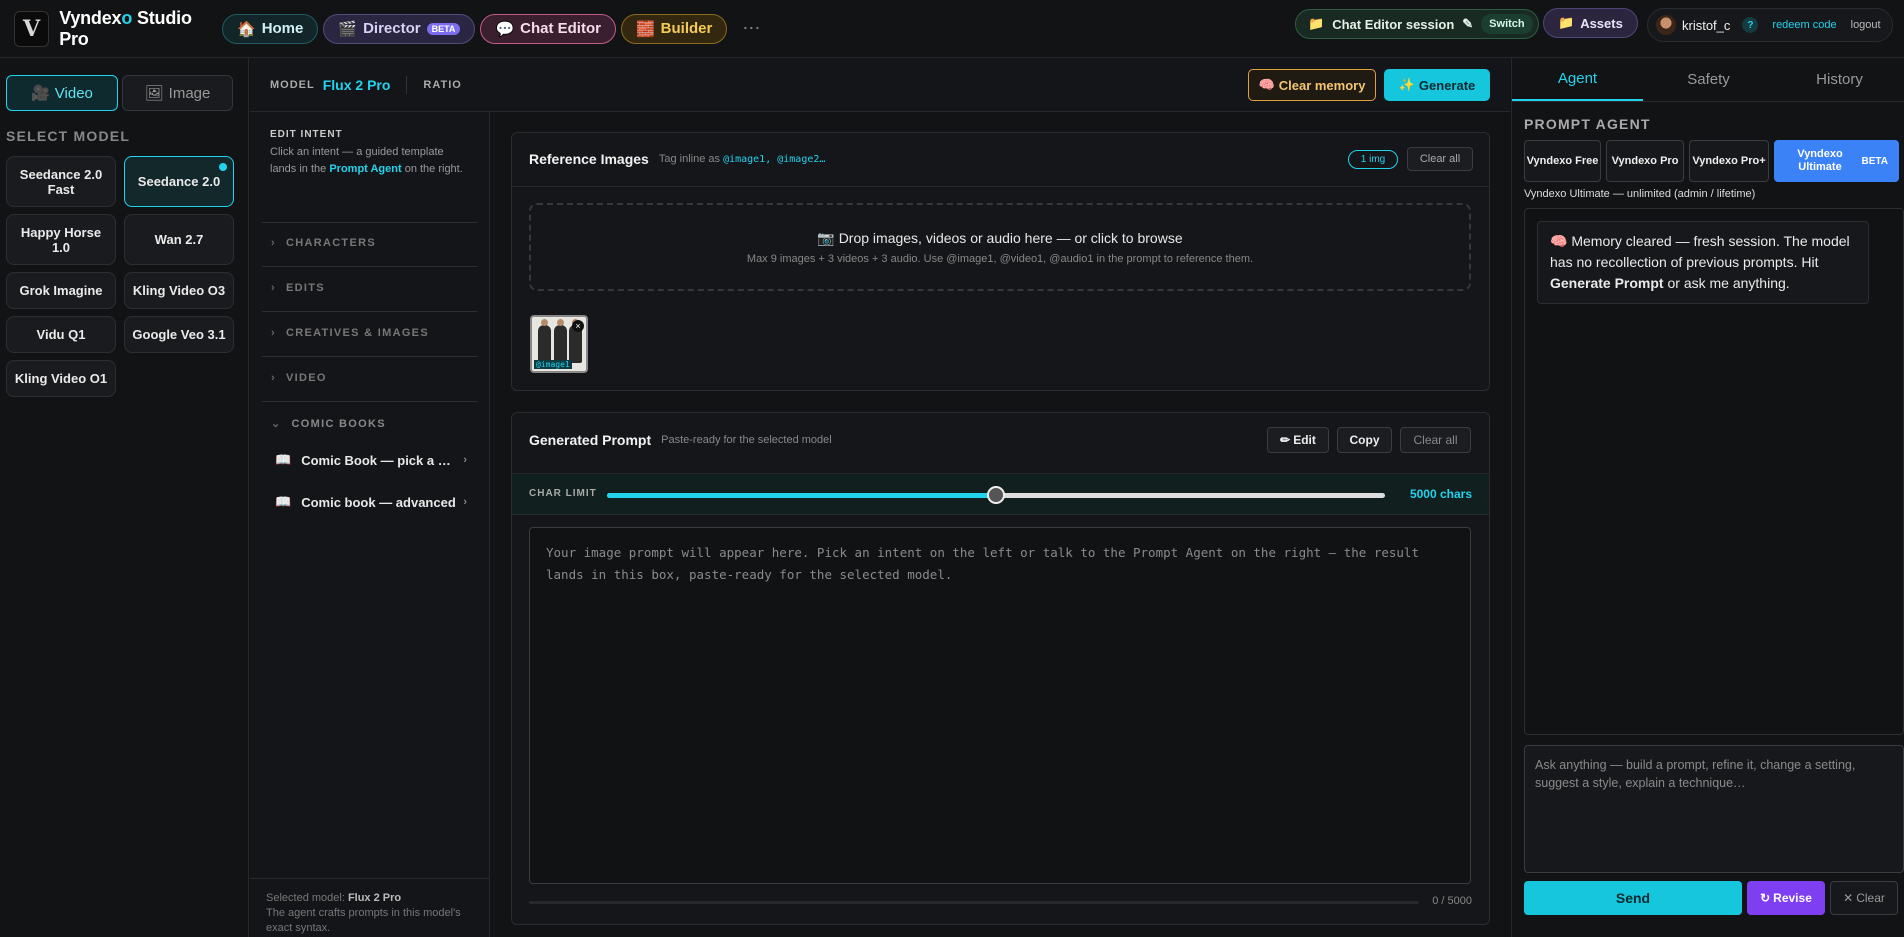  What do you see at coordinates (1848, 898) in the screenshot?
I see `close-icon: ✕` at bounding box center [1848, 898].